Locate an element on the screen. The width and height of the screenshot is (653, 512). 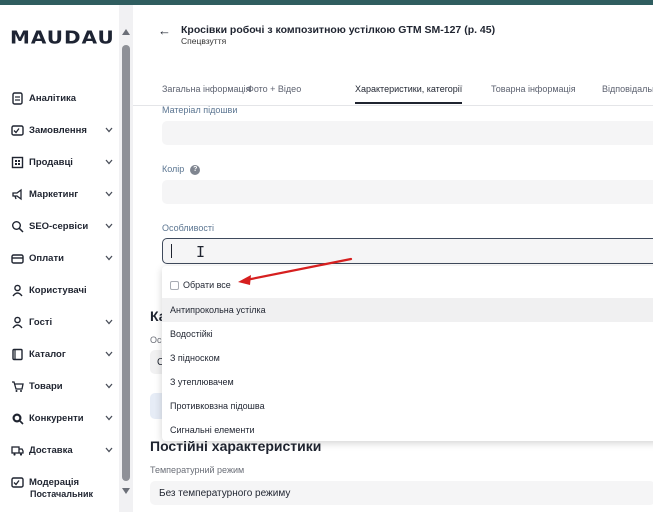
annotation-arrow-line is located at coordinates (298, 269).